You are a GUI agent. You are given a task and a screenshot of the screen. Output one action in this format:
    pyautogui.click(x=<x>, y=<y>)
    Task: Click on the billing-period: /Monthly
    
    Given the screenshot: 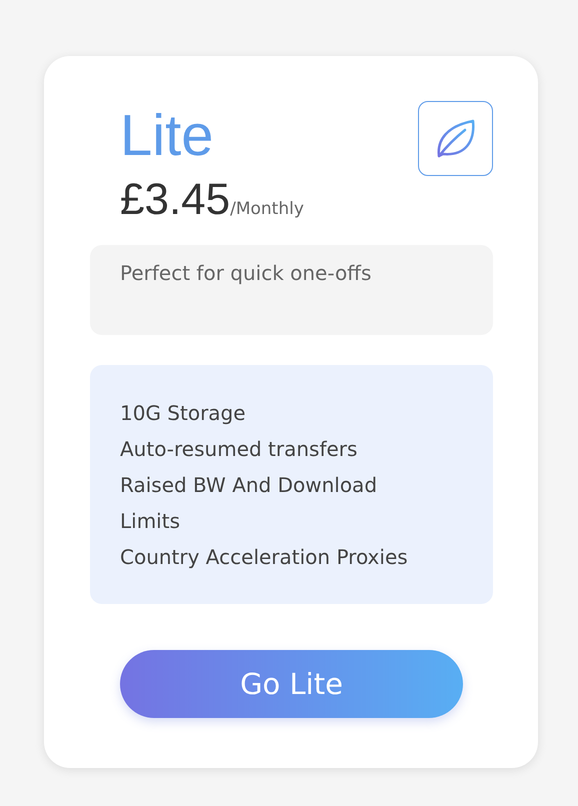 What is the action you would take?
    pyautogui.click(x=267, y=209)
    